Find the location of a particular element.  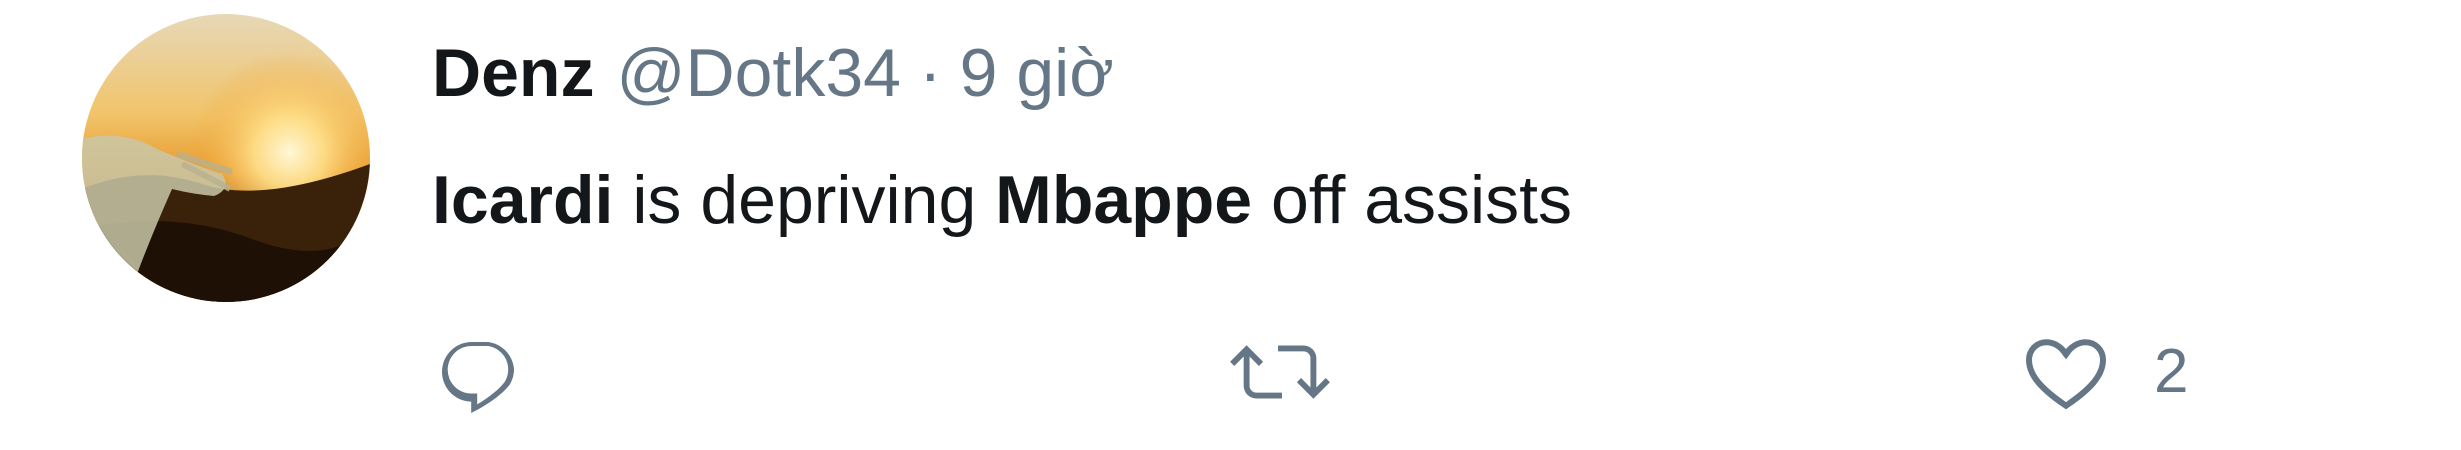

avatar-image is located at coordinates (226, 158).